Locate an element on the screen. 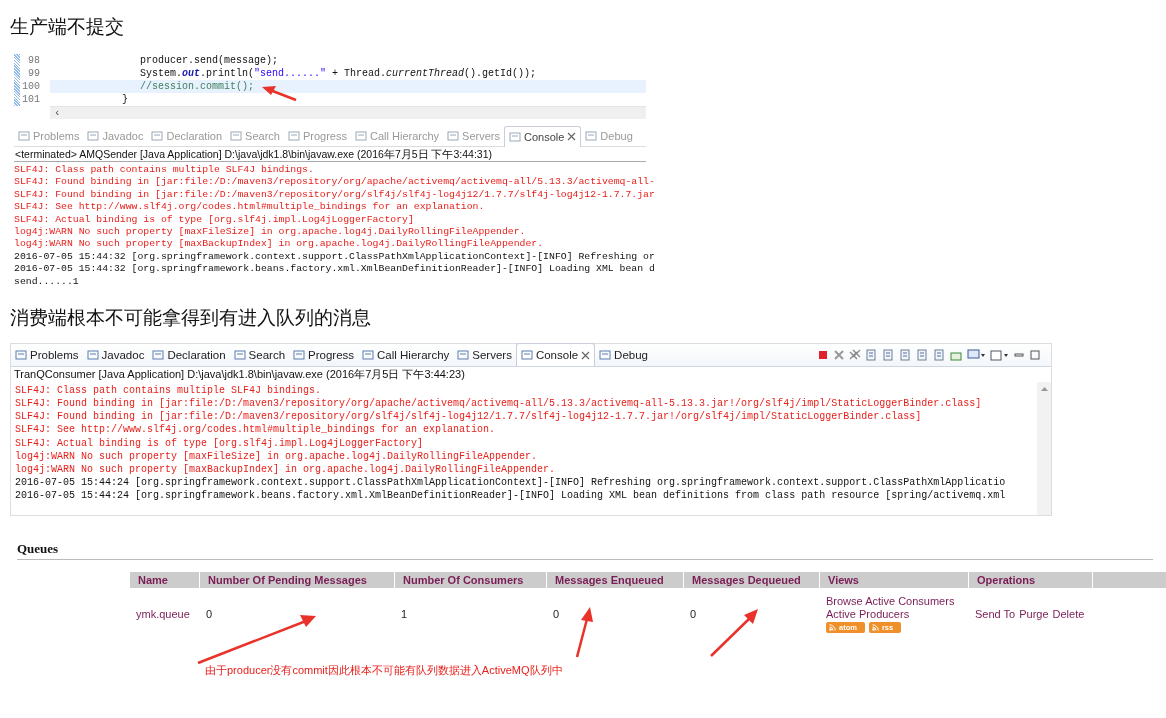 The height and width of the screenshot is (718, 1166). console-line: 2016-07-05 15:44:24 [org.springframework.context.support.ClassPathXmlApplicationContext]-[INFO] Refreshing org.springframework.context.support.ClassPathXmlApplicatio is located at coordinates (511, 483).